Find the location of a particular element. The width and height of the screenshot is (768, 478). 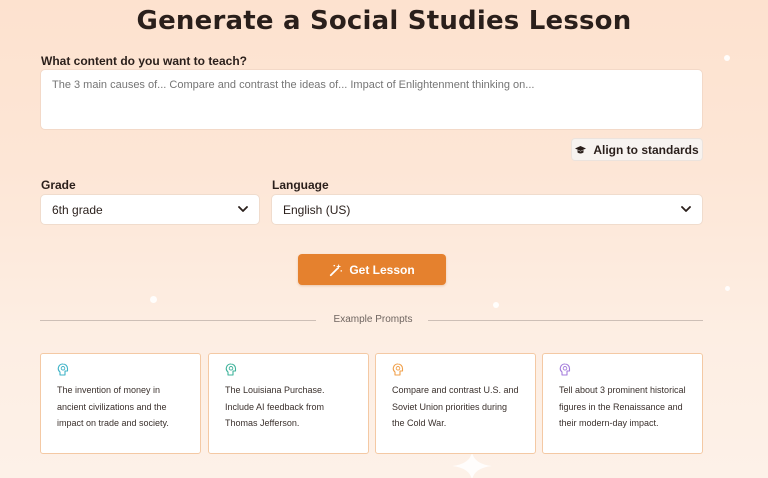

align-to-standards-button: Align to standards is located at coordinates (637, 149).